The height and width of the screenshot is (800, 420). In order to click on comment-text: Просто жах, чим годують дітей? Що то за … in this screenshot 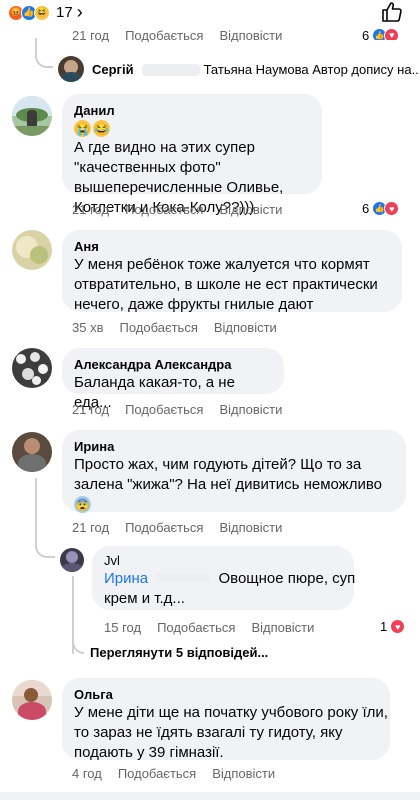, I will do `click(228, 474)`.